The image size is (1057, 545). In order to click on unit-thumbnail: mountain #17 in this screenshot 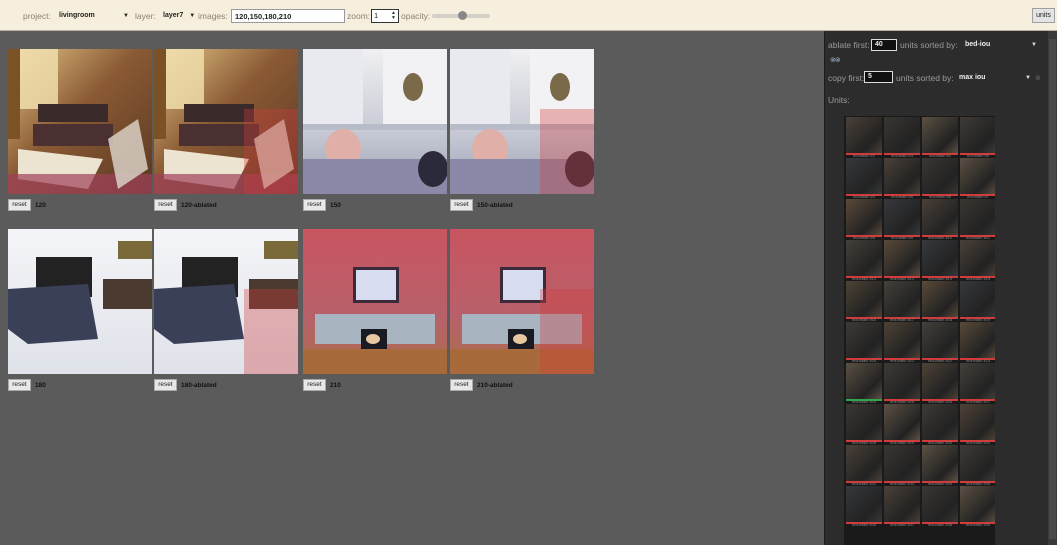, I will do `click(902, 301)`.